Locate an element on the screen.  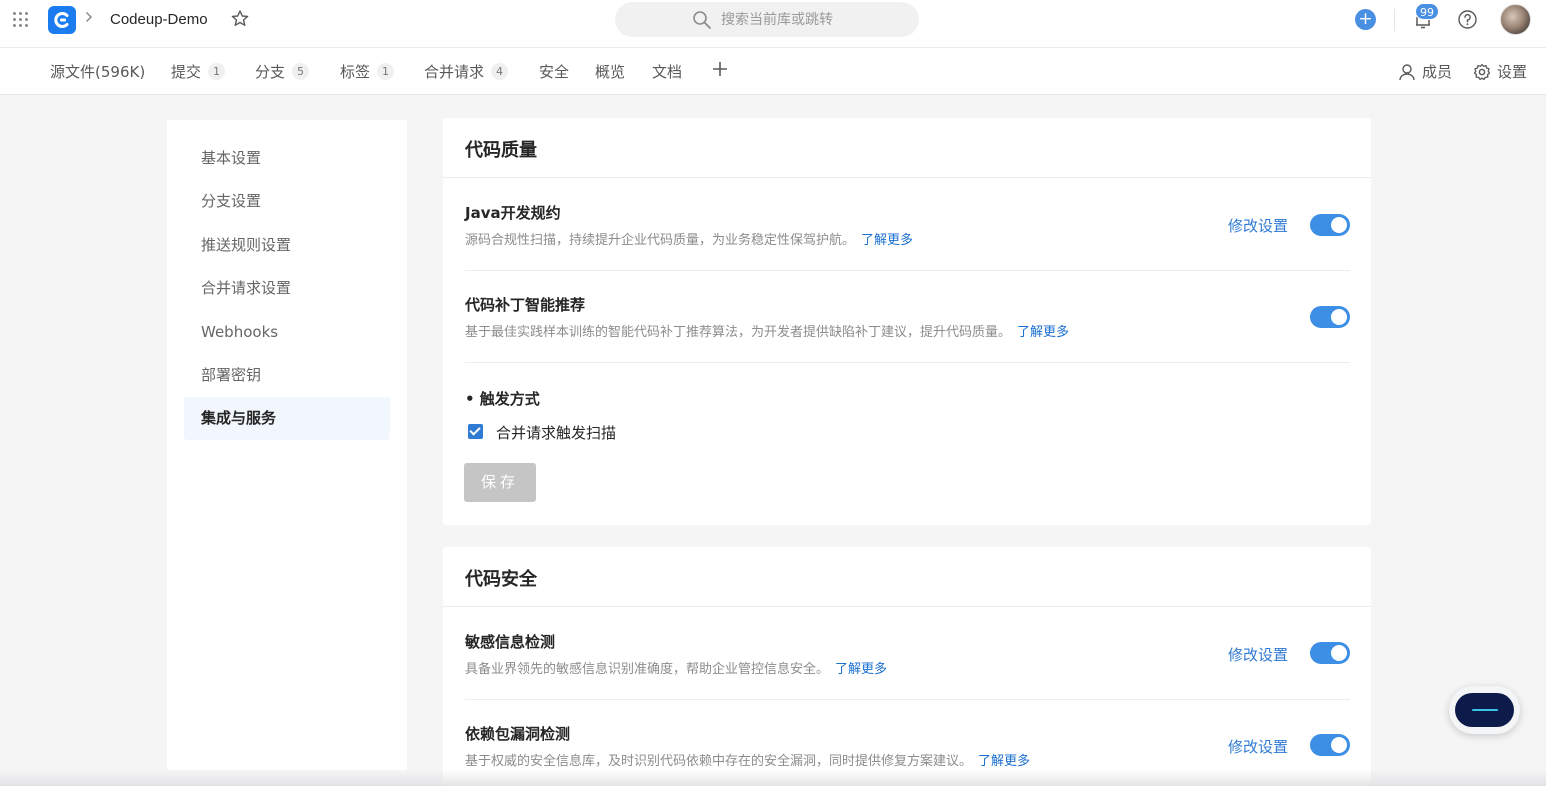
assistant-float-button is located at coordinates (1484, 710).